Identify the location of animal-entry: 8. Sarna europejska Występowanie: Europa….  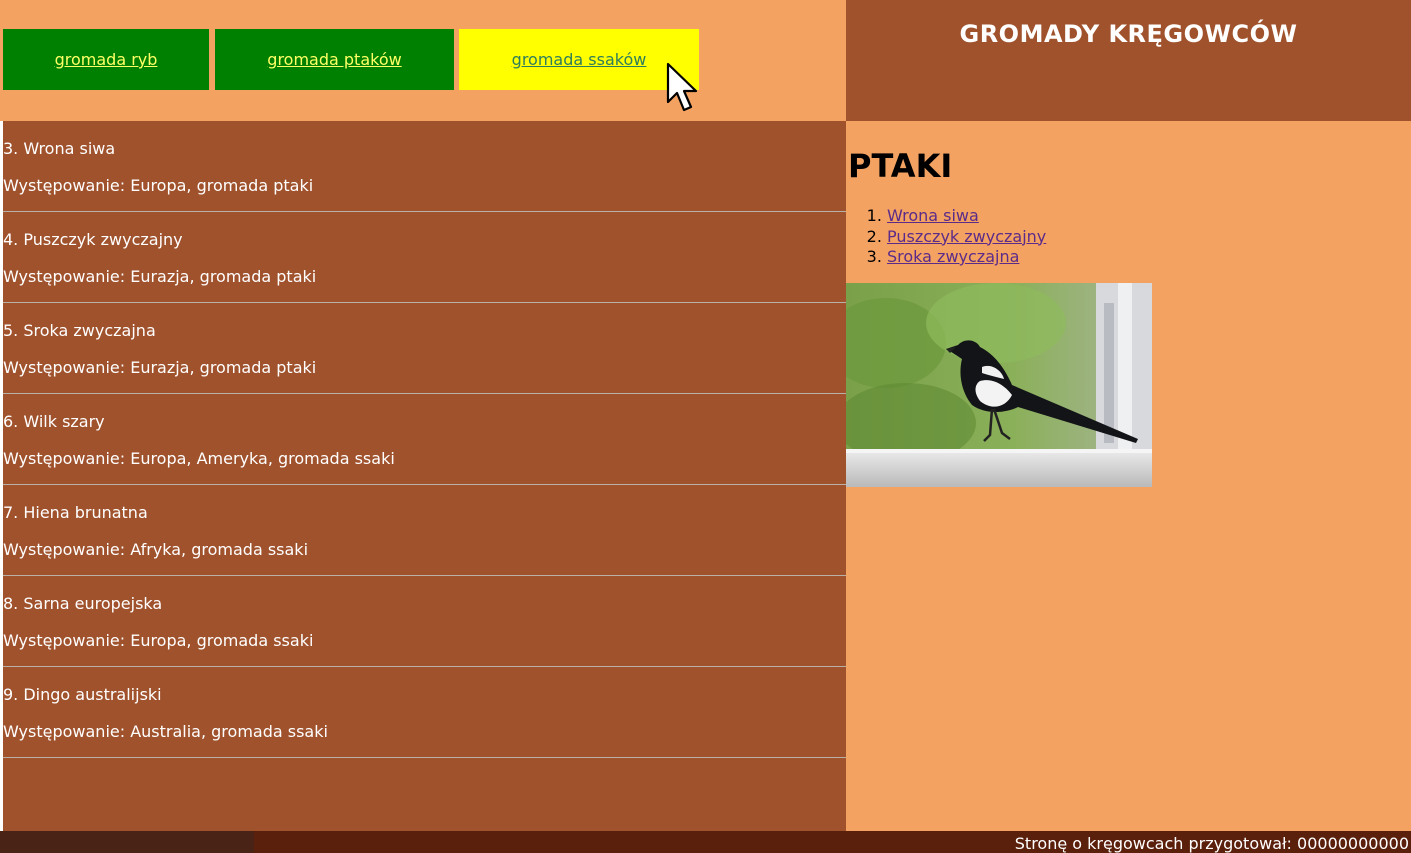
(424, 621).